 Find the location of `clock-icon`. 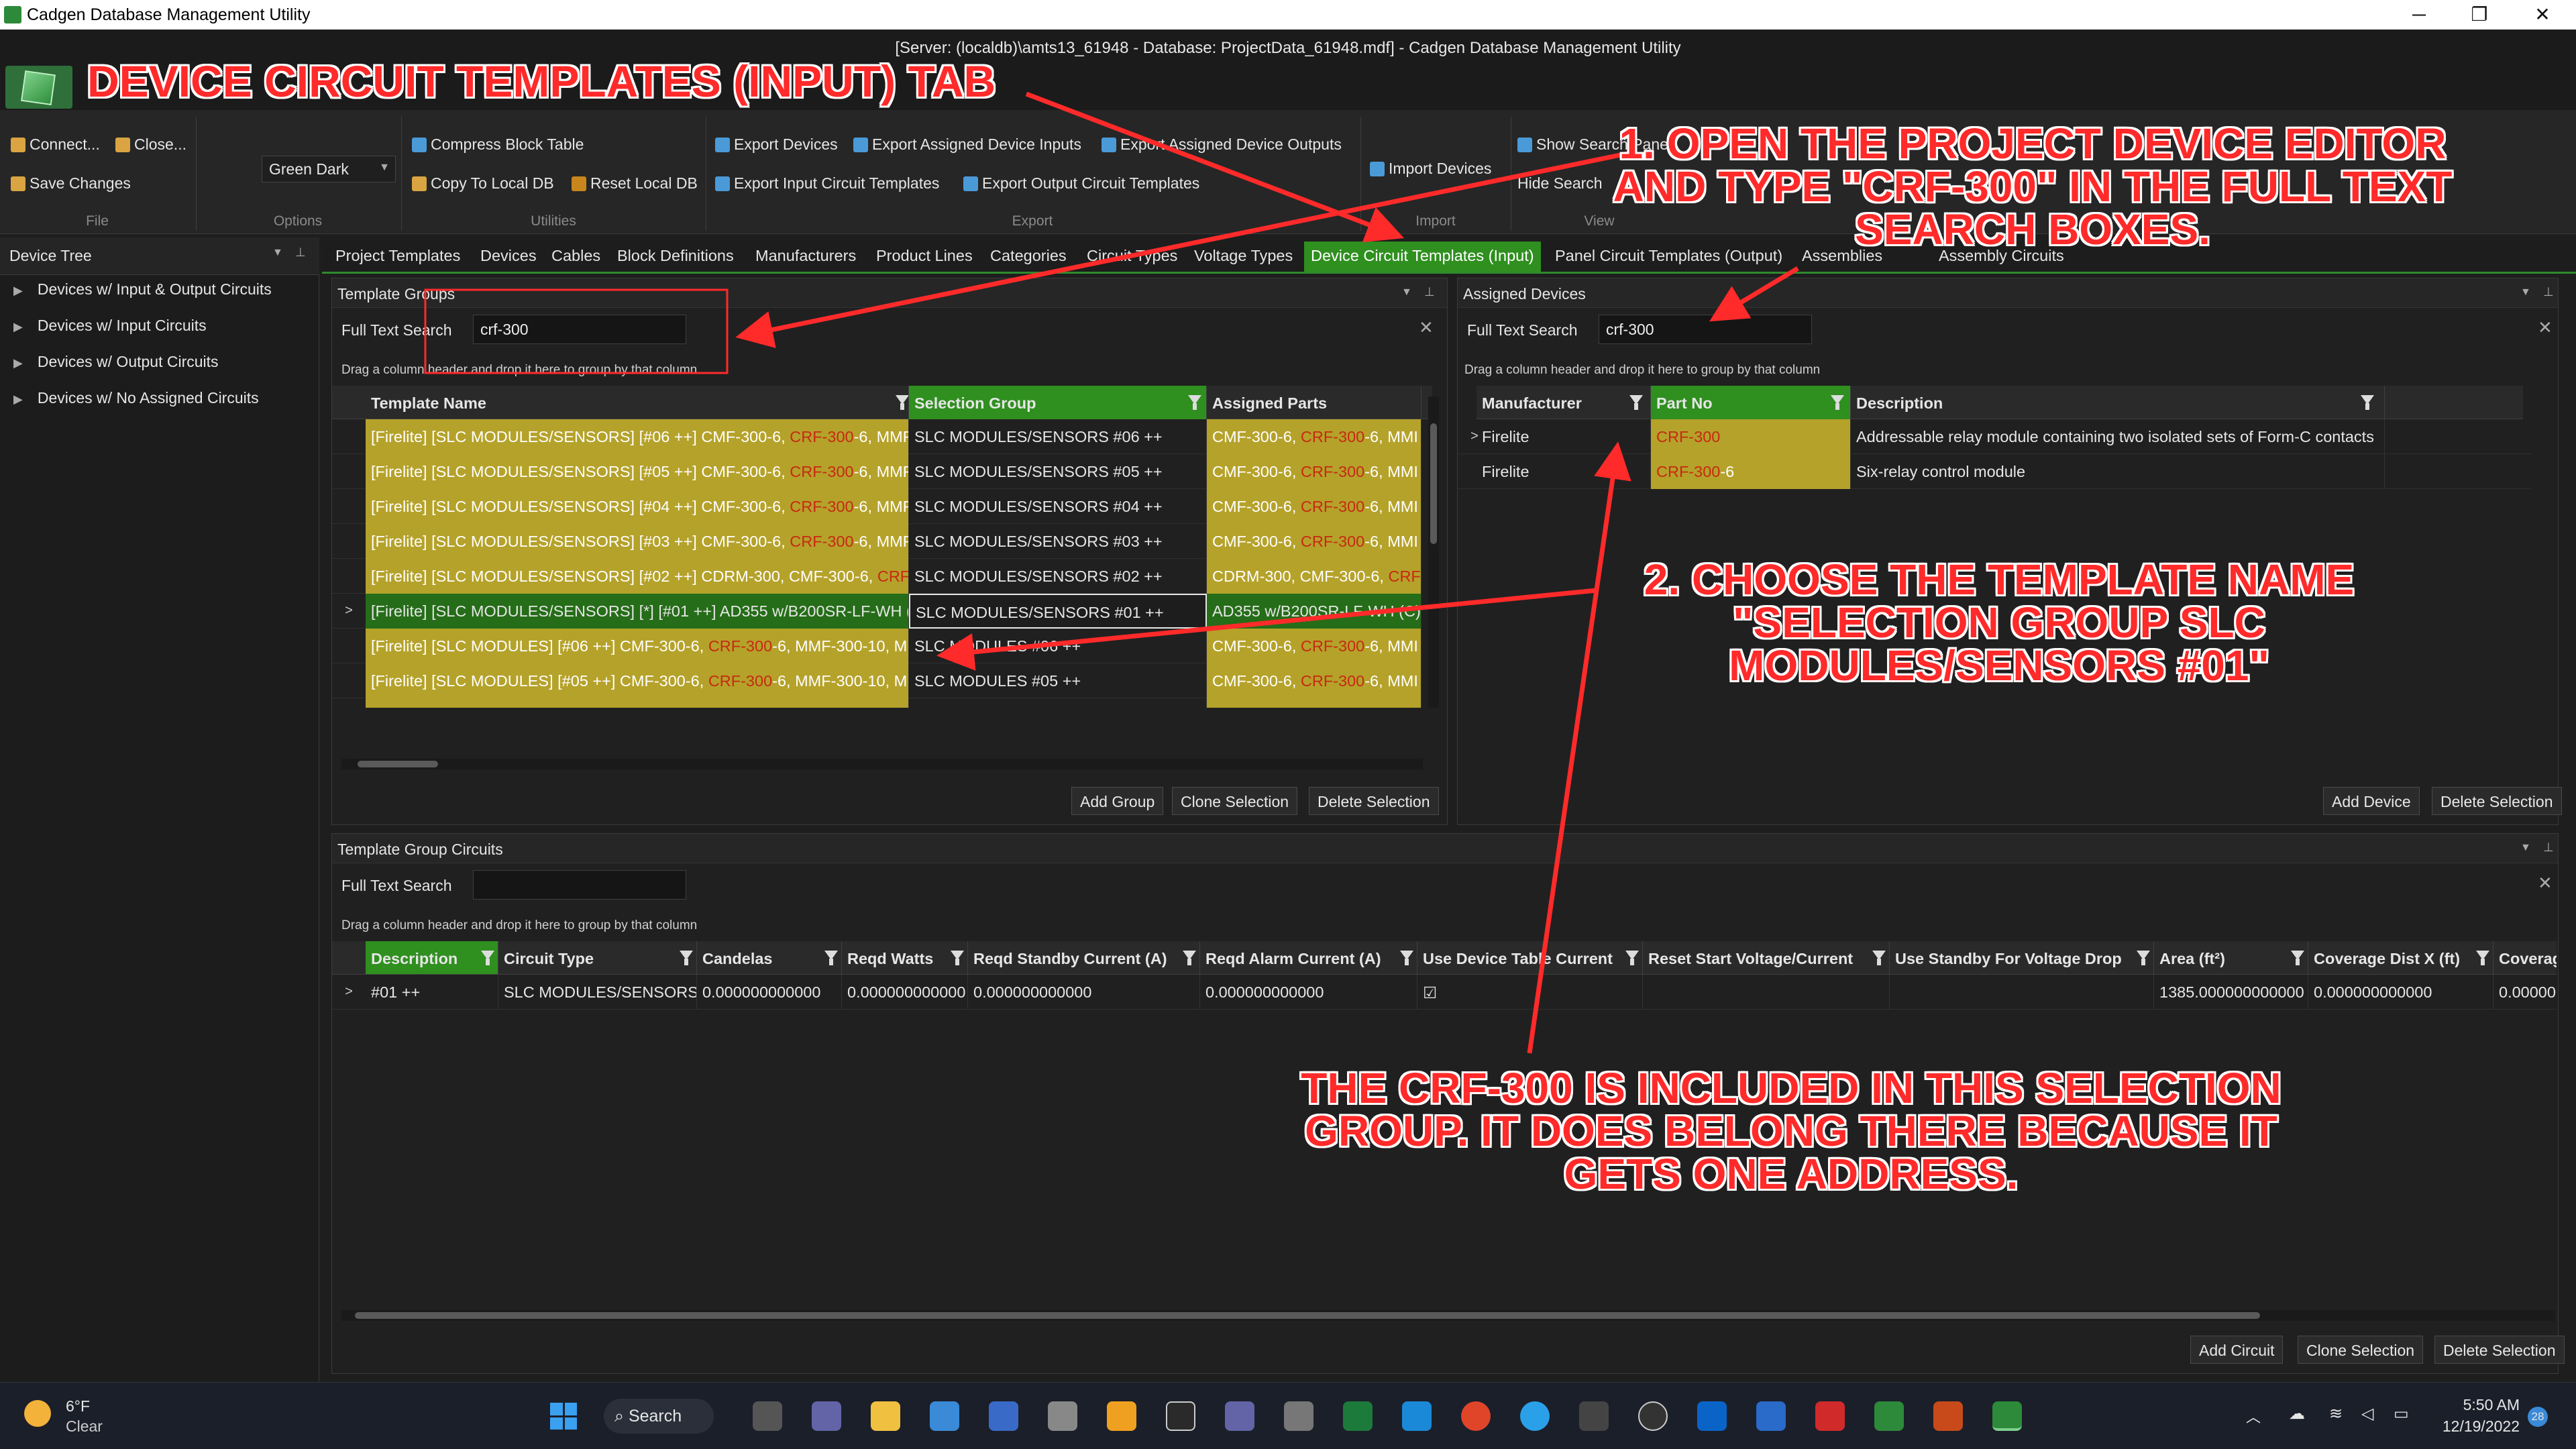

clock-icon is located at coordinates (1180, 1416).